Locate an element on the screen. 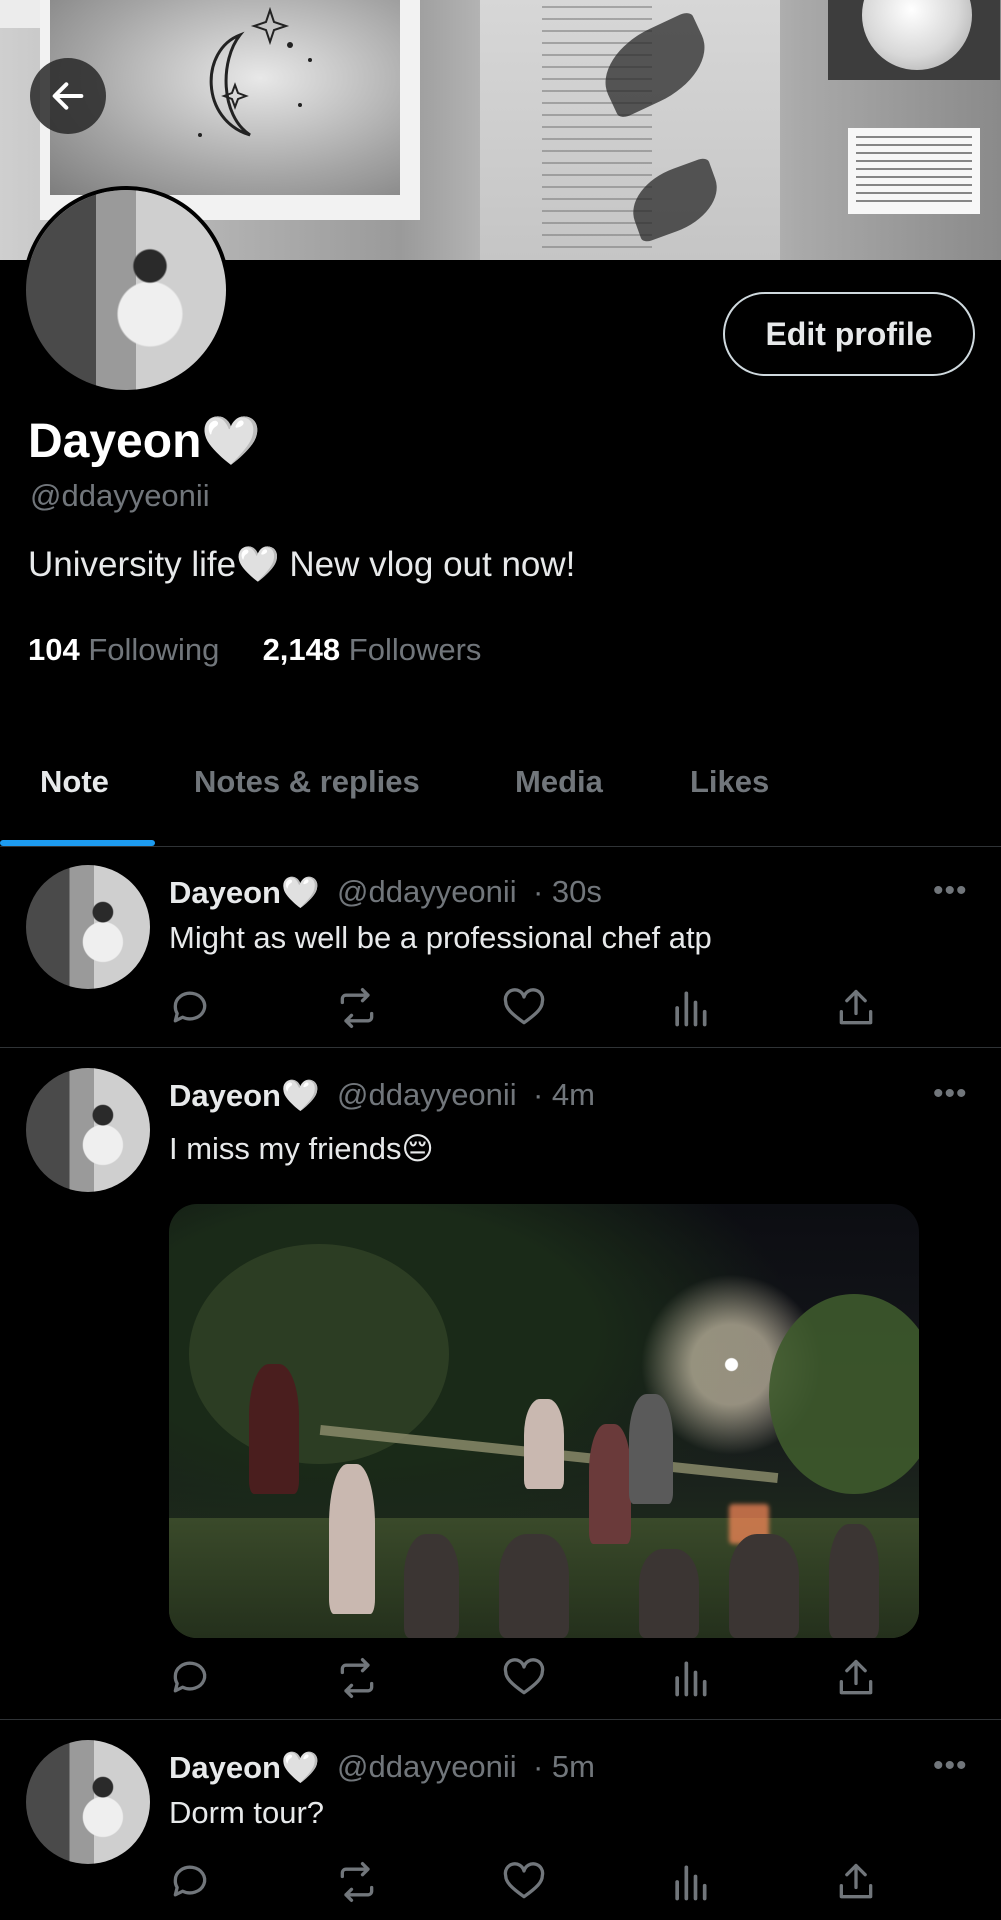  arrow-left-icon is located at coordinates (68, 96).